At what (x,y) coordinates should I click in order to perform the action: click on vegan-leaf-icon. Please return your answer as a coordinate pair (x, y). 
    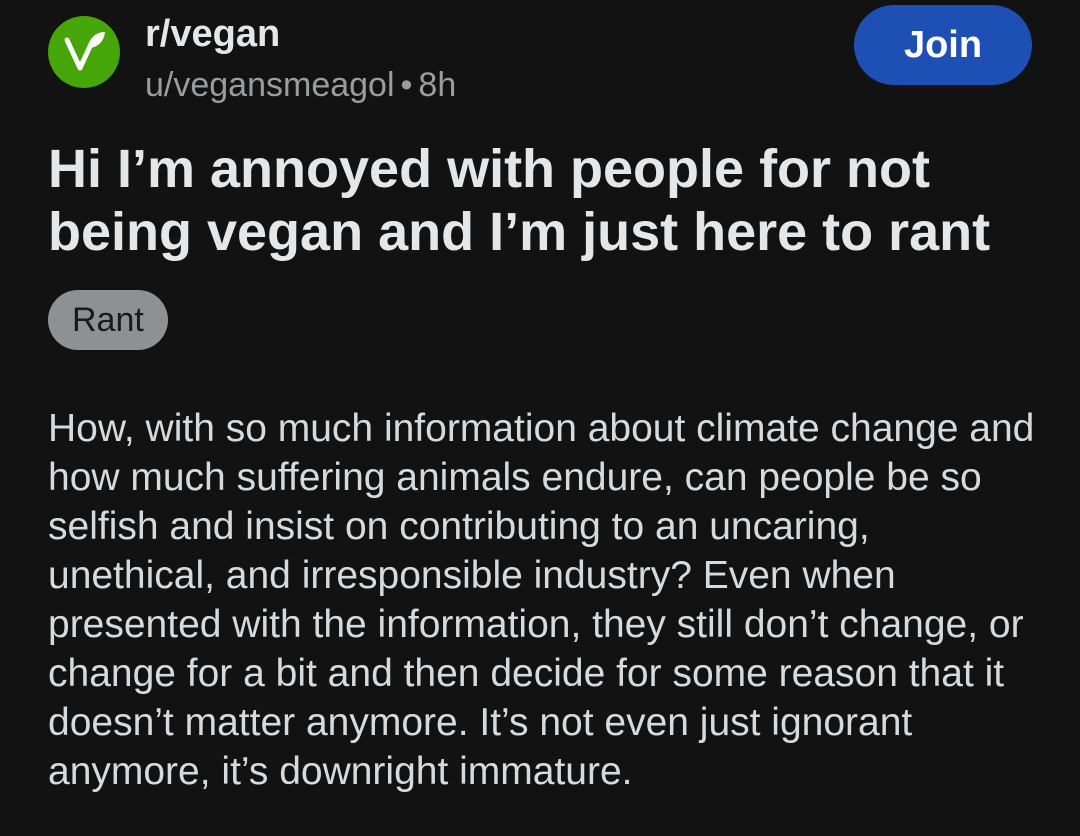
    Looking at the image, I should click on (84, 52).